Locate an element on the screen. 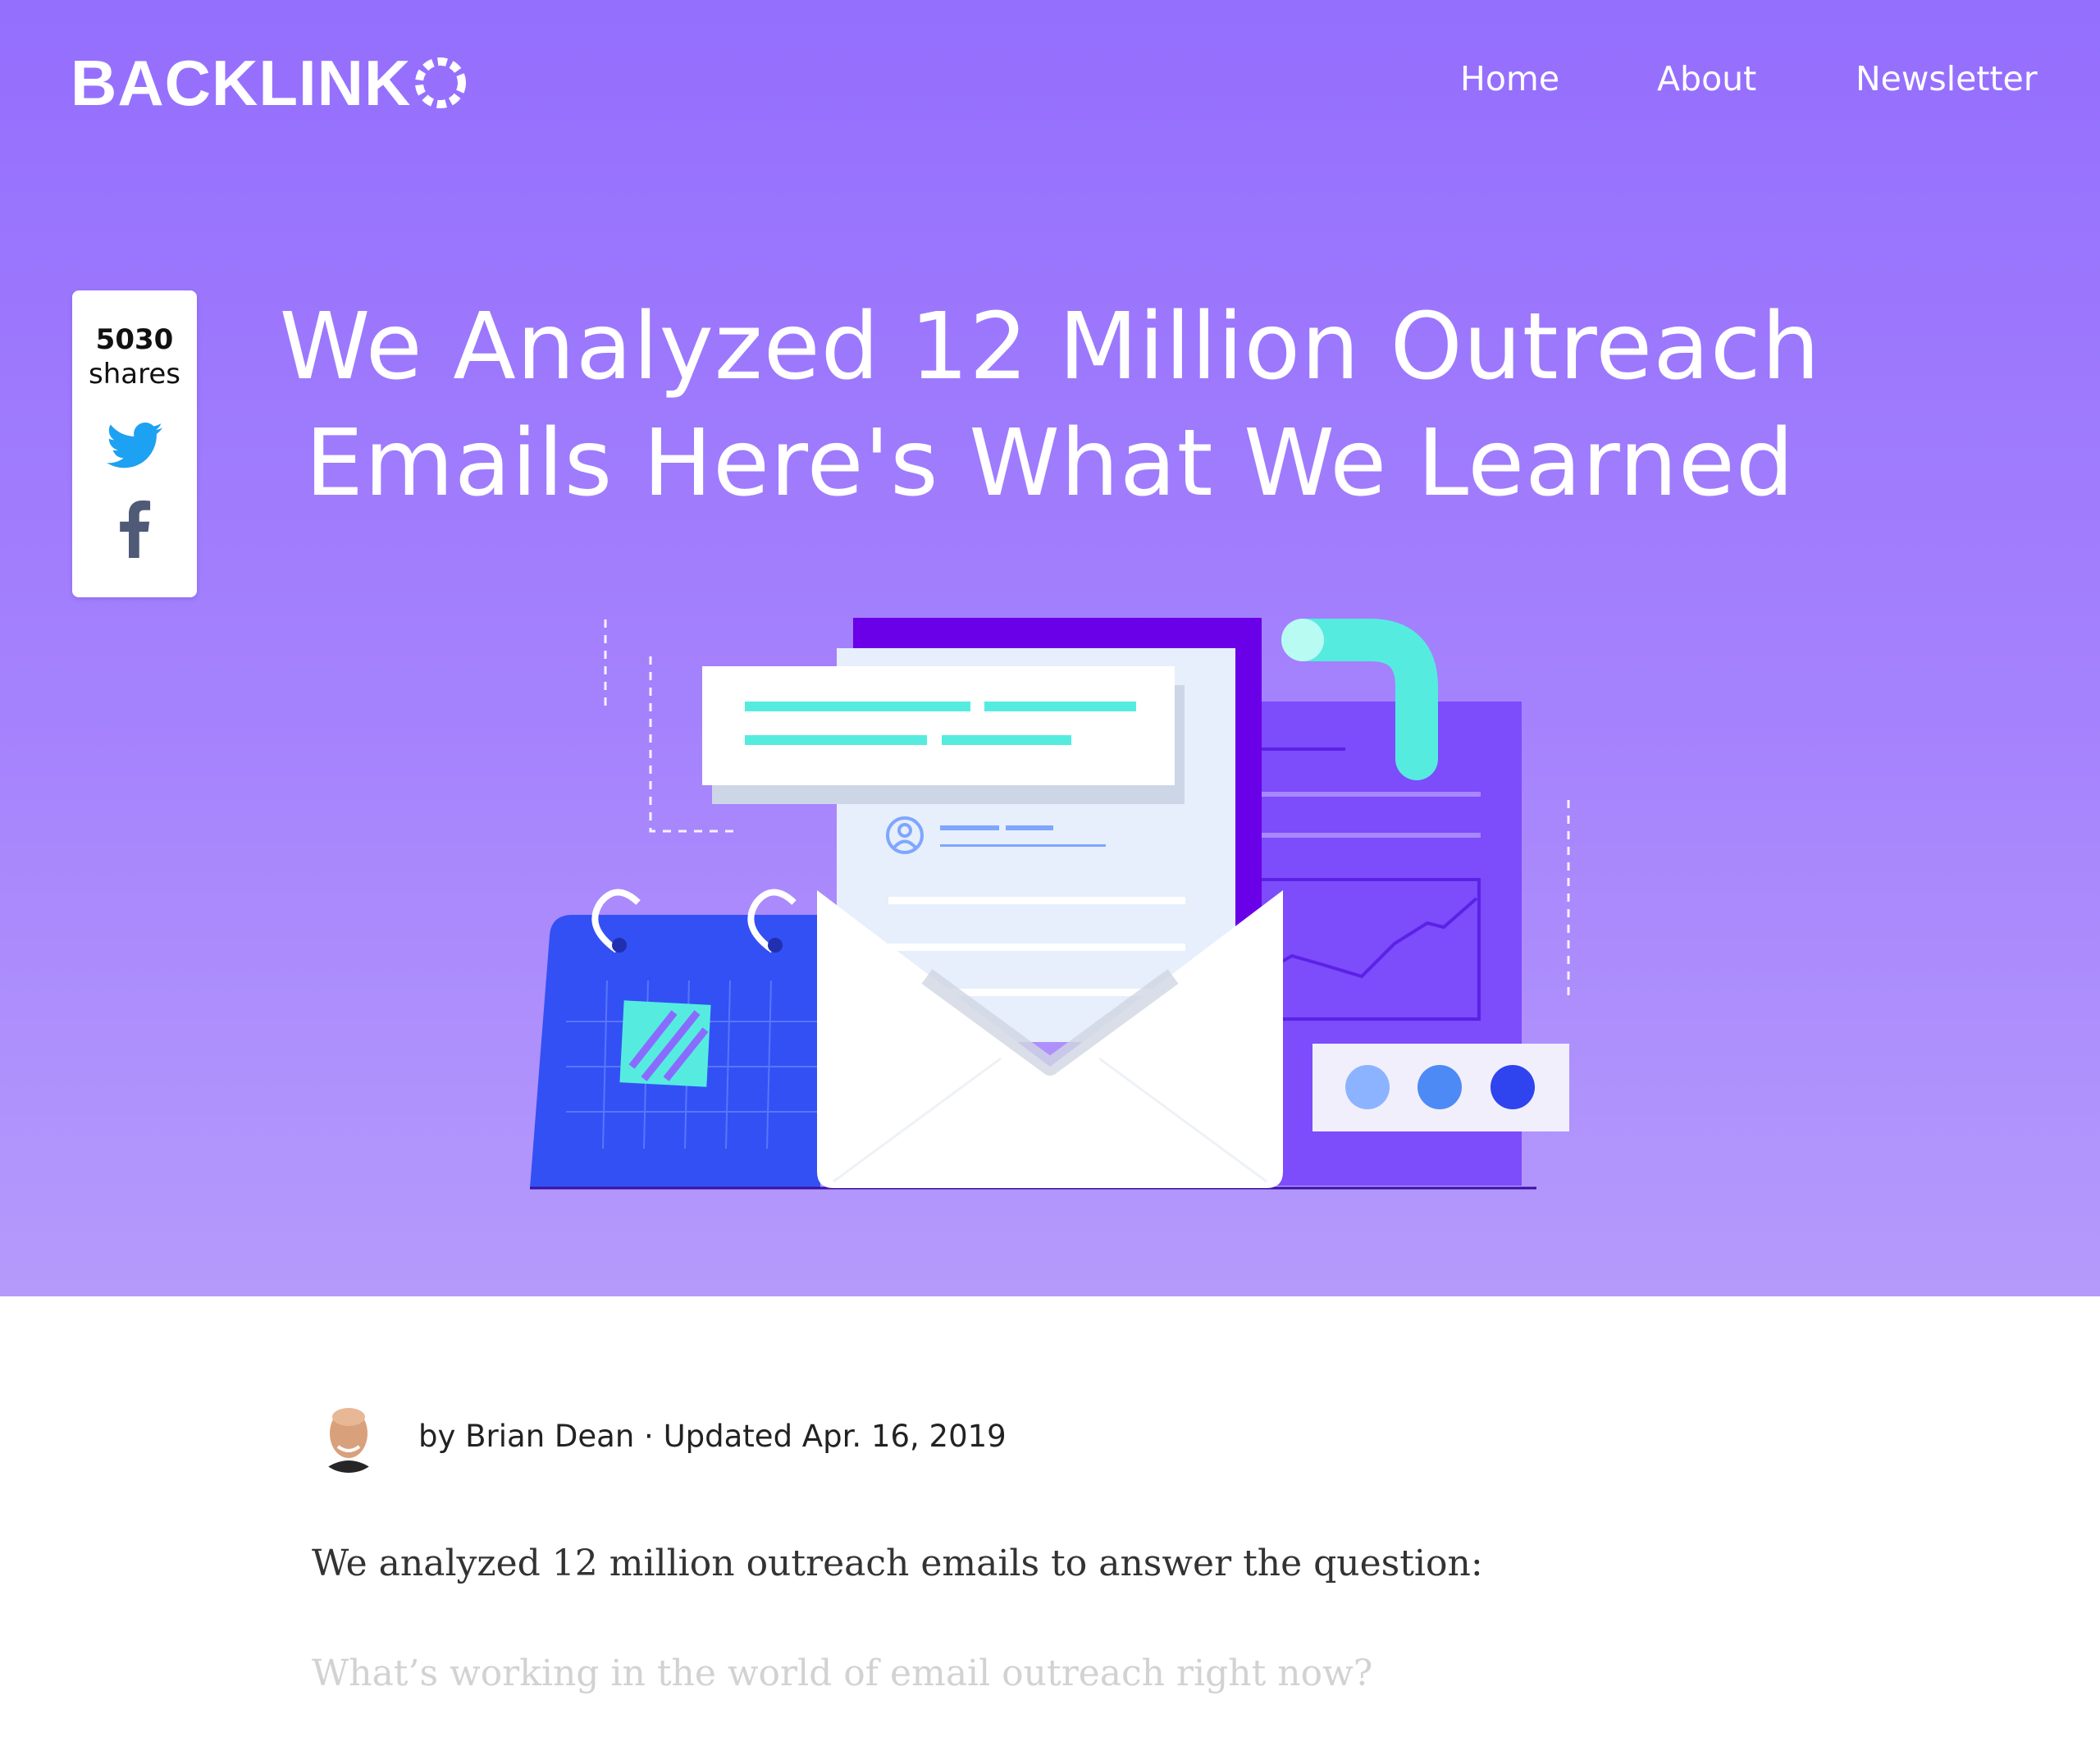 The height and width of the screenshot is (1746, 2100). byline-text: by Brian Dean · Updated Apr. 16, 2019 is located at coordinates (713, 1436).